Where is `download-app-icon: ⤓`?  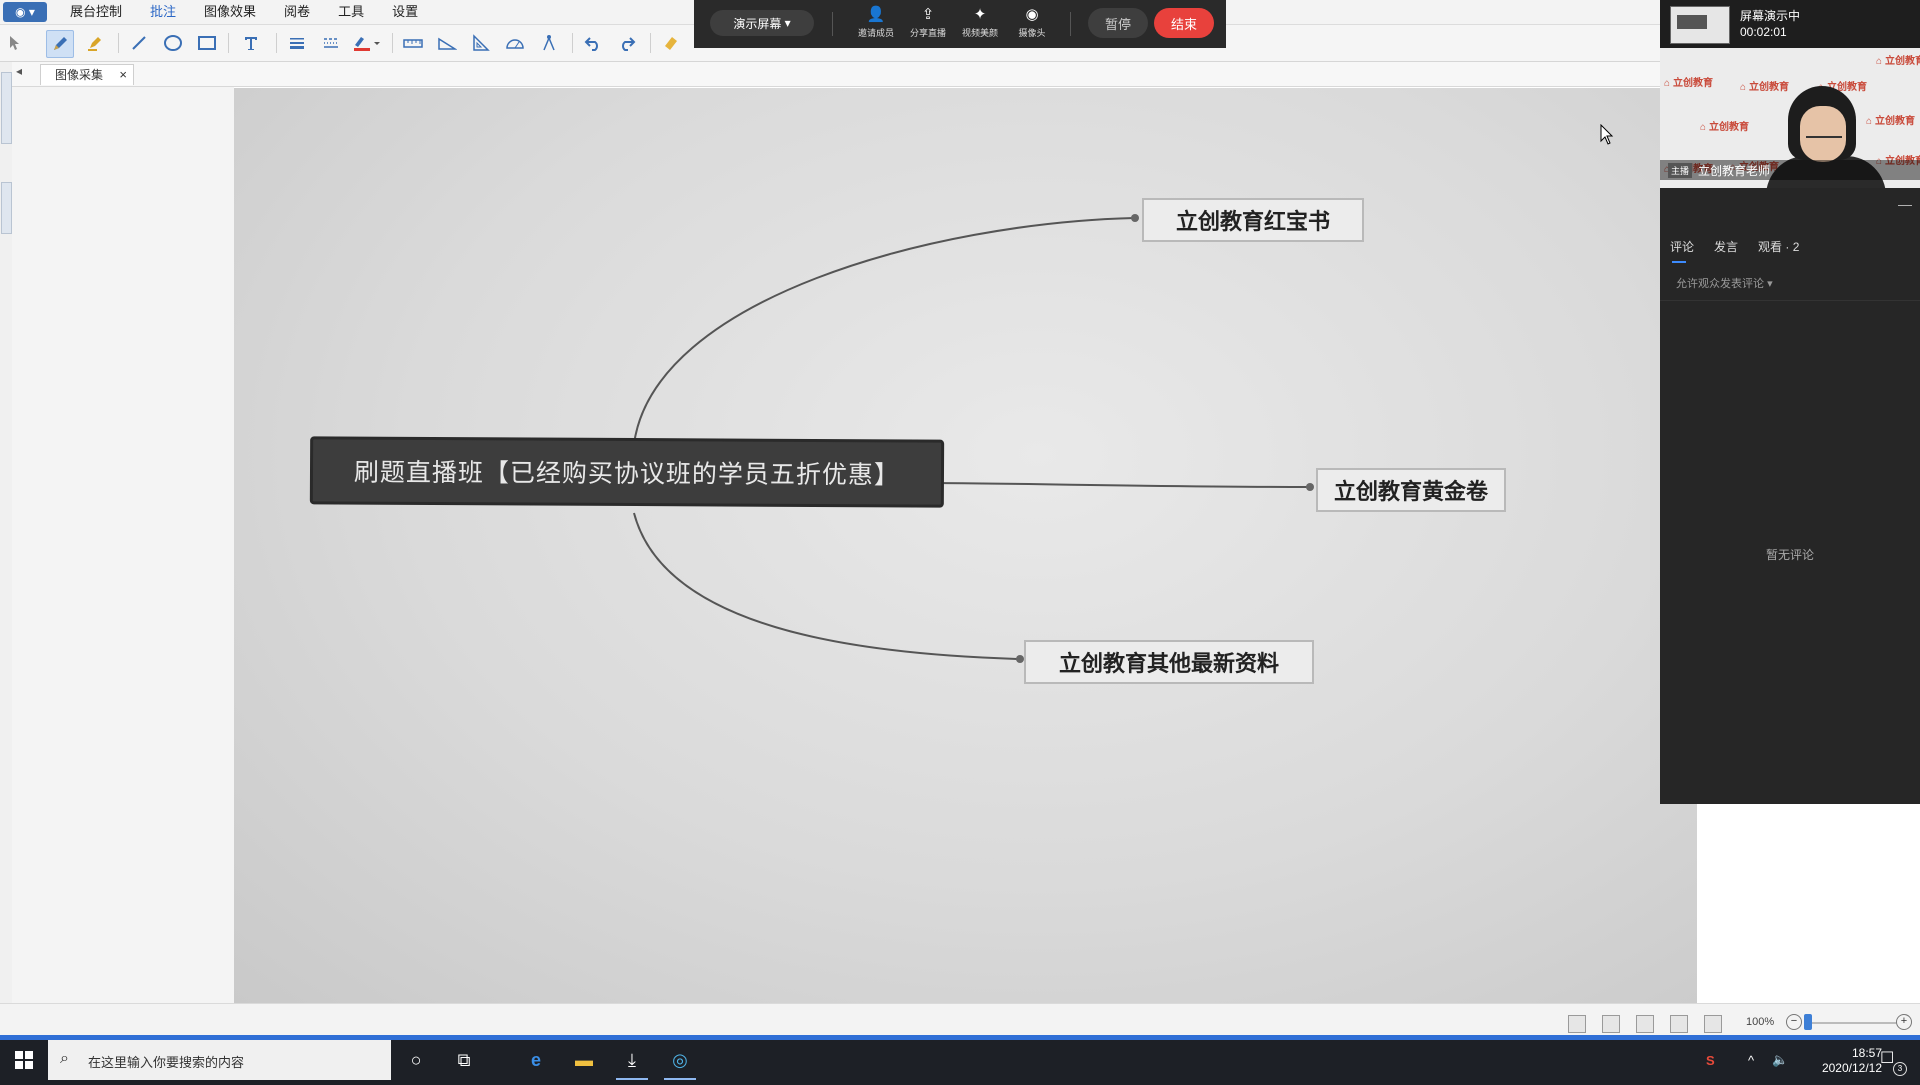
download-app-icon: ⤓ is located at coordinates (632, 1060).